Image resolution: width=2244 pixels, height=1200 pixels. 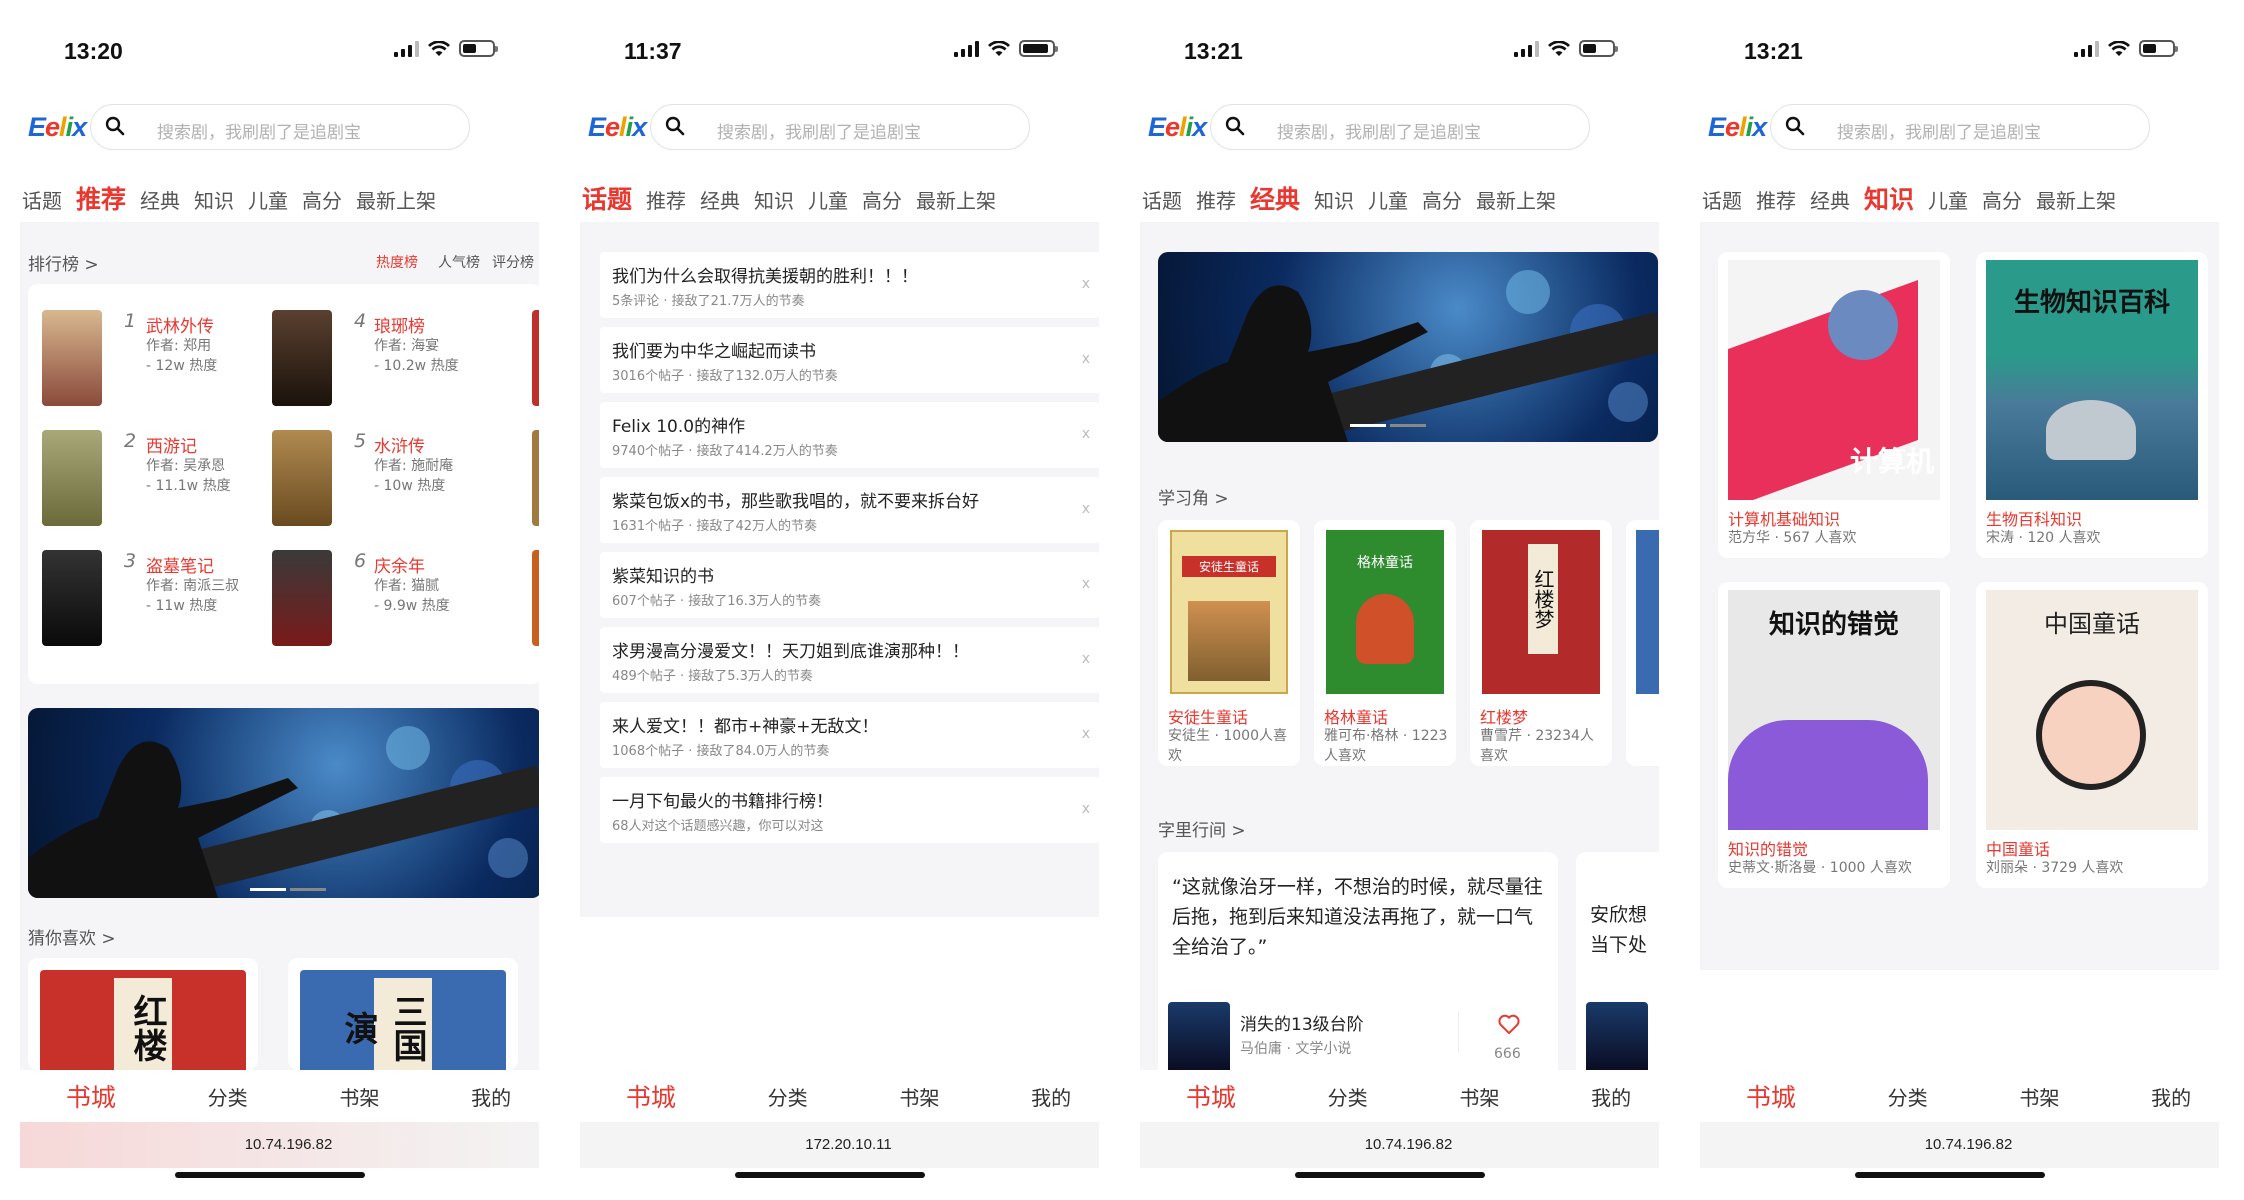 I want to click on guess-like-title: 猜你喜欢 >, so click(x=72, y=936).